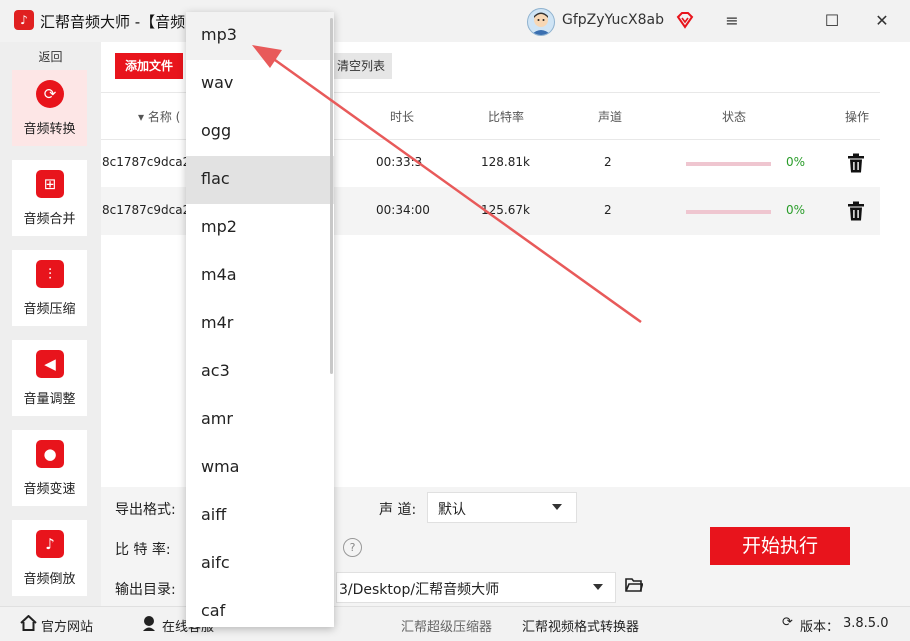 The height and width of the screenshot is (641, 910). I want to click on version-number: 3.8.5.0, so click(866, 623).